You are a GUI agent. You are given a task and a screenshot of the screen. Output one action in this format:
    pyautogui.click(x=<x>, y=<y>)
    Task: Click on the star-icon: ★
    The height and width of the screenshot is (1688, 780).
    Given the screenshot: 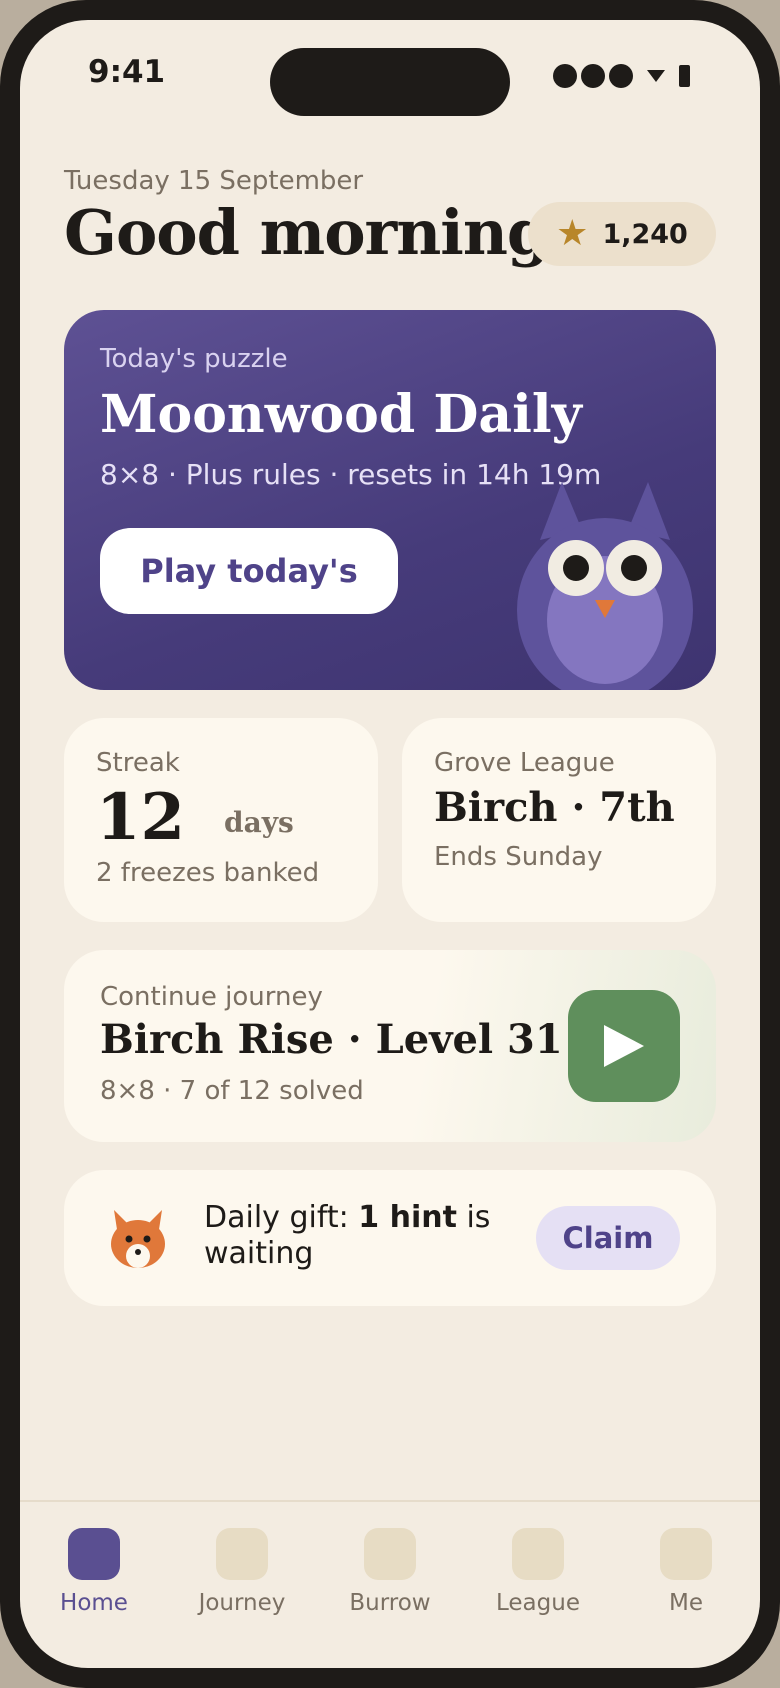 What is the action you would take?
    pyautogui.click(x=572, y=233)
    